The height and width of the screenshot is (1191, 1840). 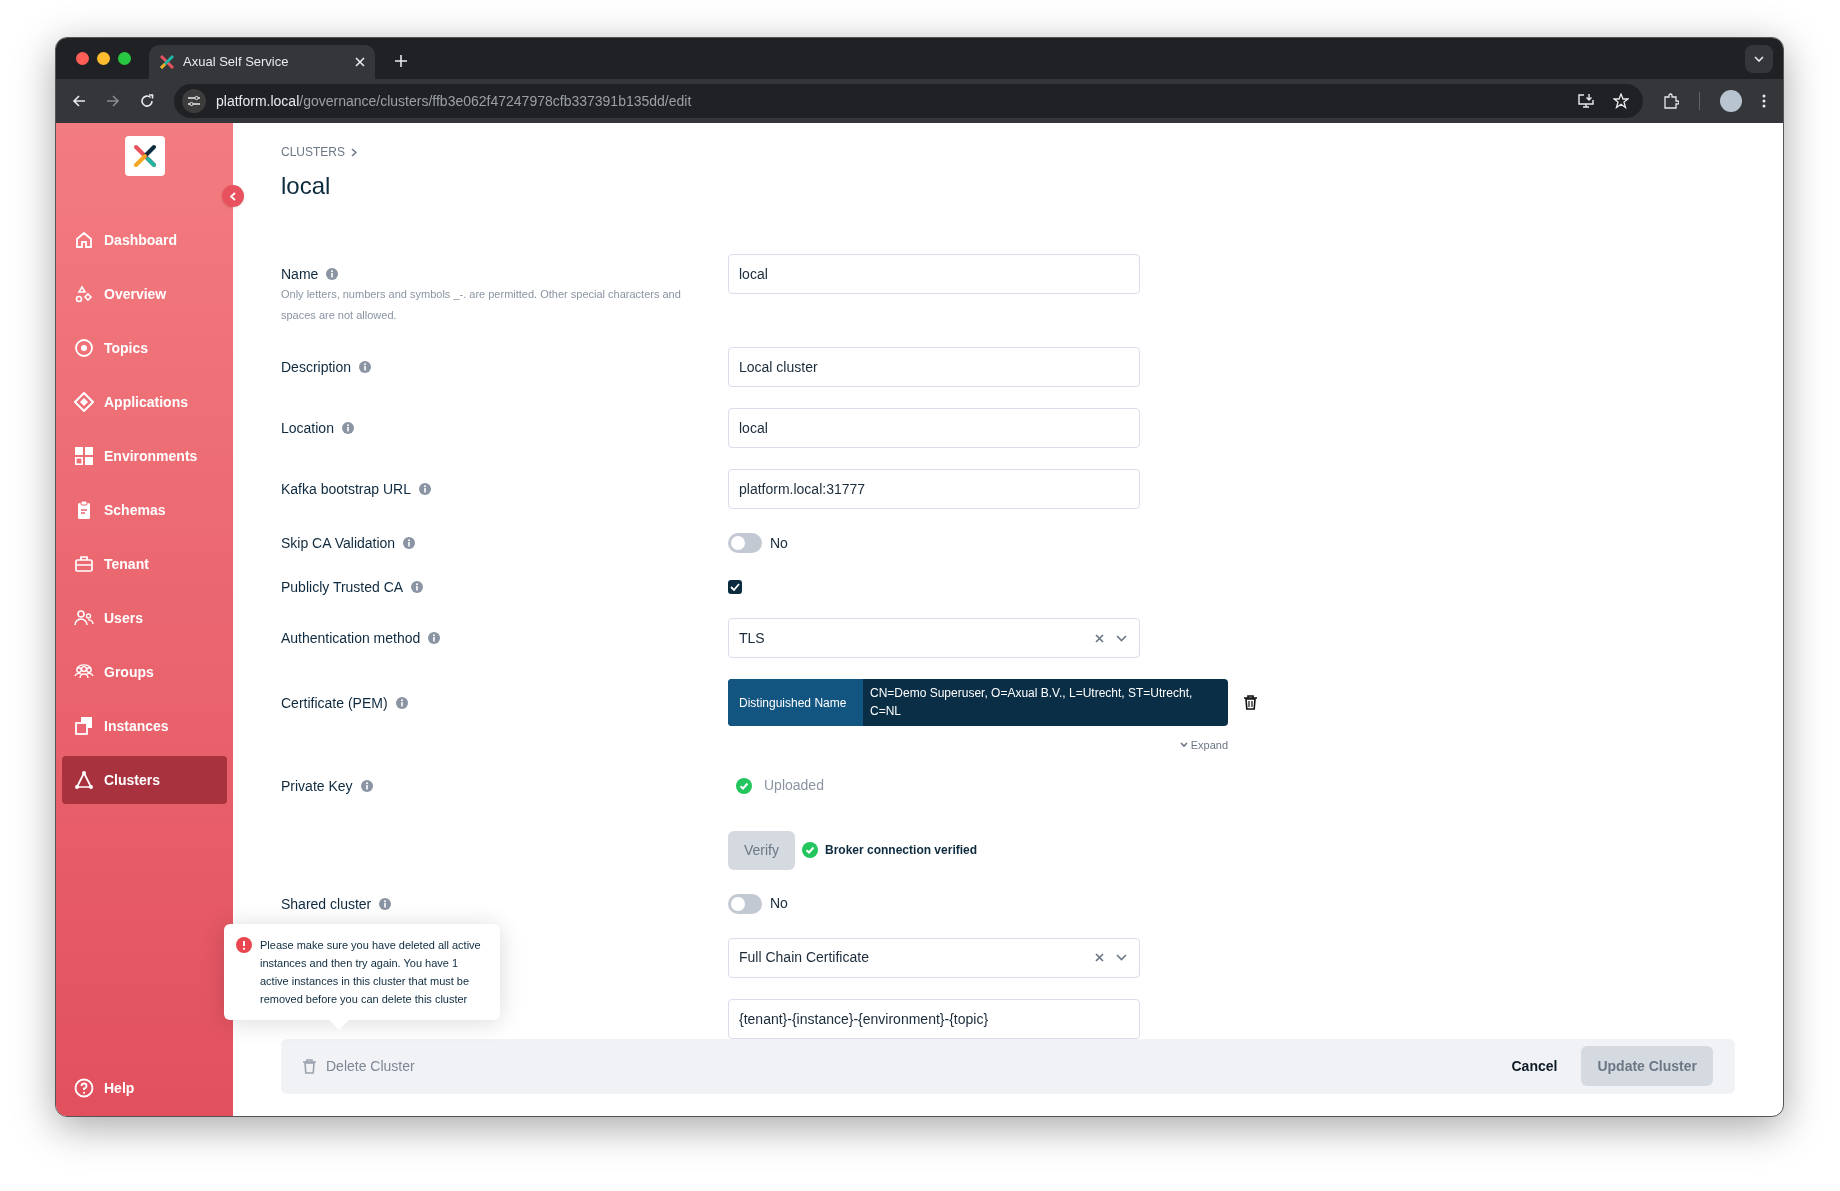 I want to click on text-field: {tenant}-{instance}-{environment}-{topic}, so click(x=934, y=1018).